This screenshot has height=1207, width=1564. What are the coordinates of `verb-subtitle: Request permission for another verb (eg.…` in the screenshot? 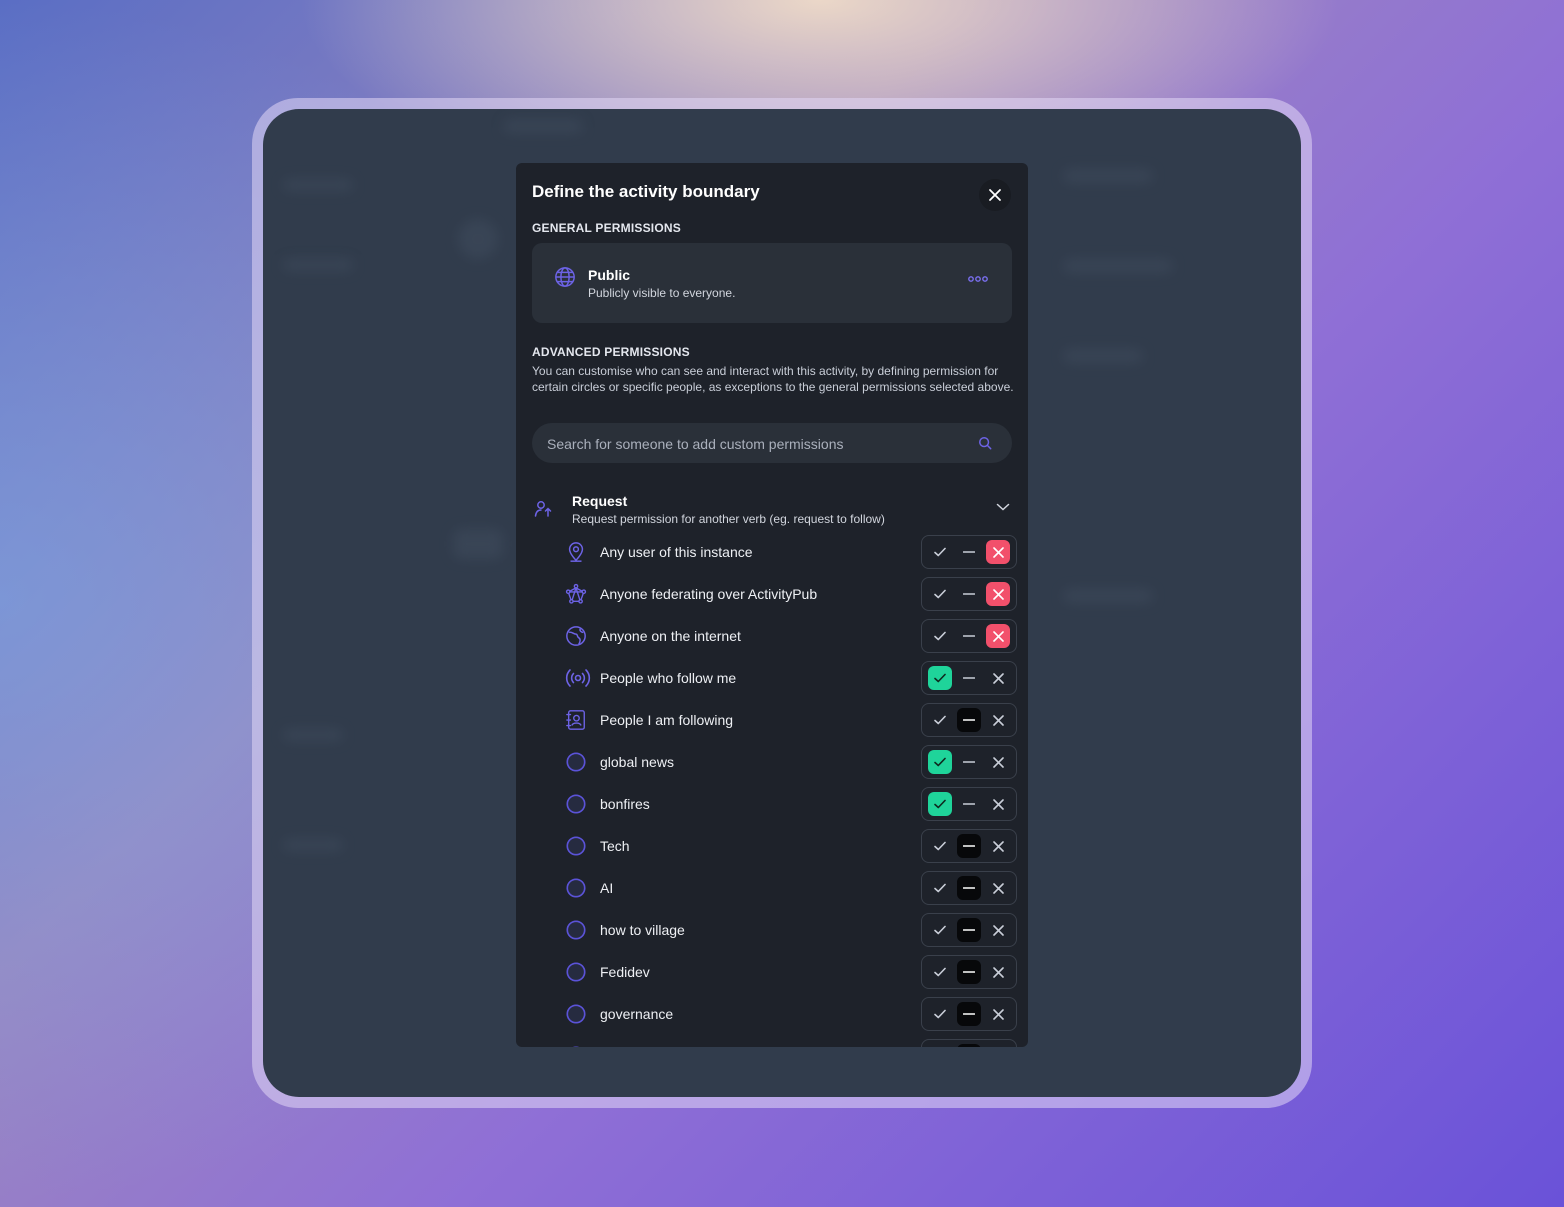 It's located at (728, 519).